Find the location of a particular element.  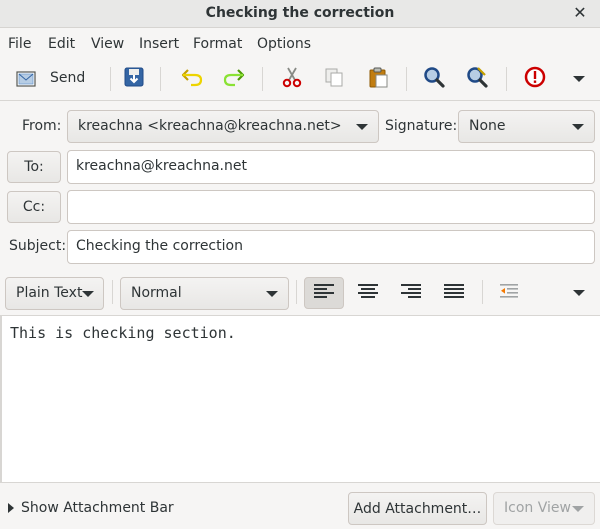

align-left-icon is located at coordinates (324, 293).